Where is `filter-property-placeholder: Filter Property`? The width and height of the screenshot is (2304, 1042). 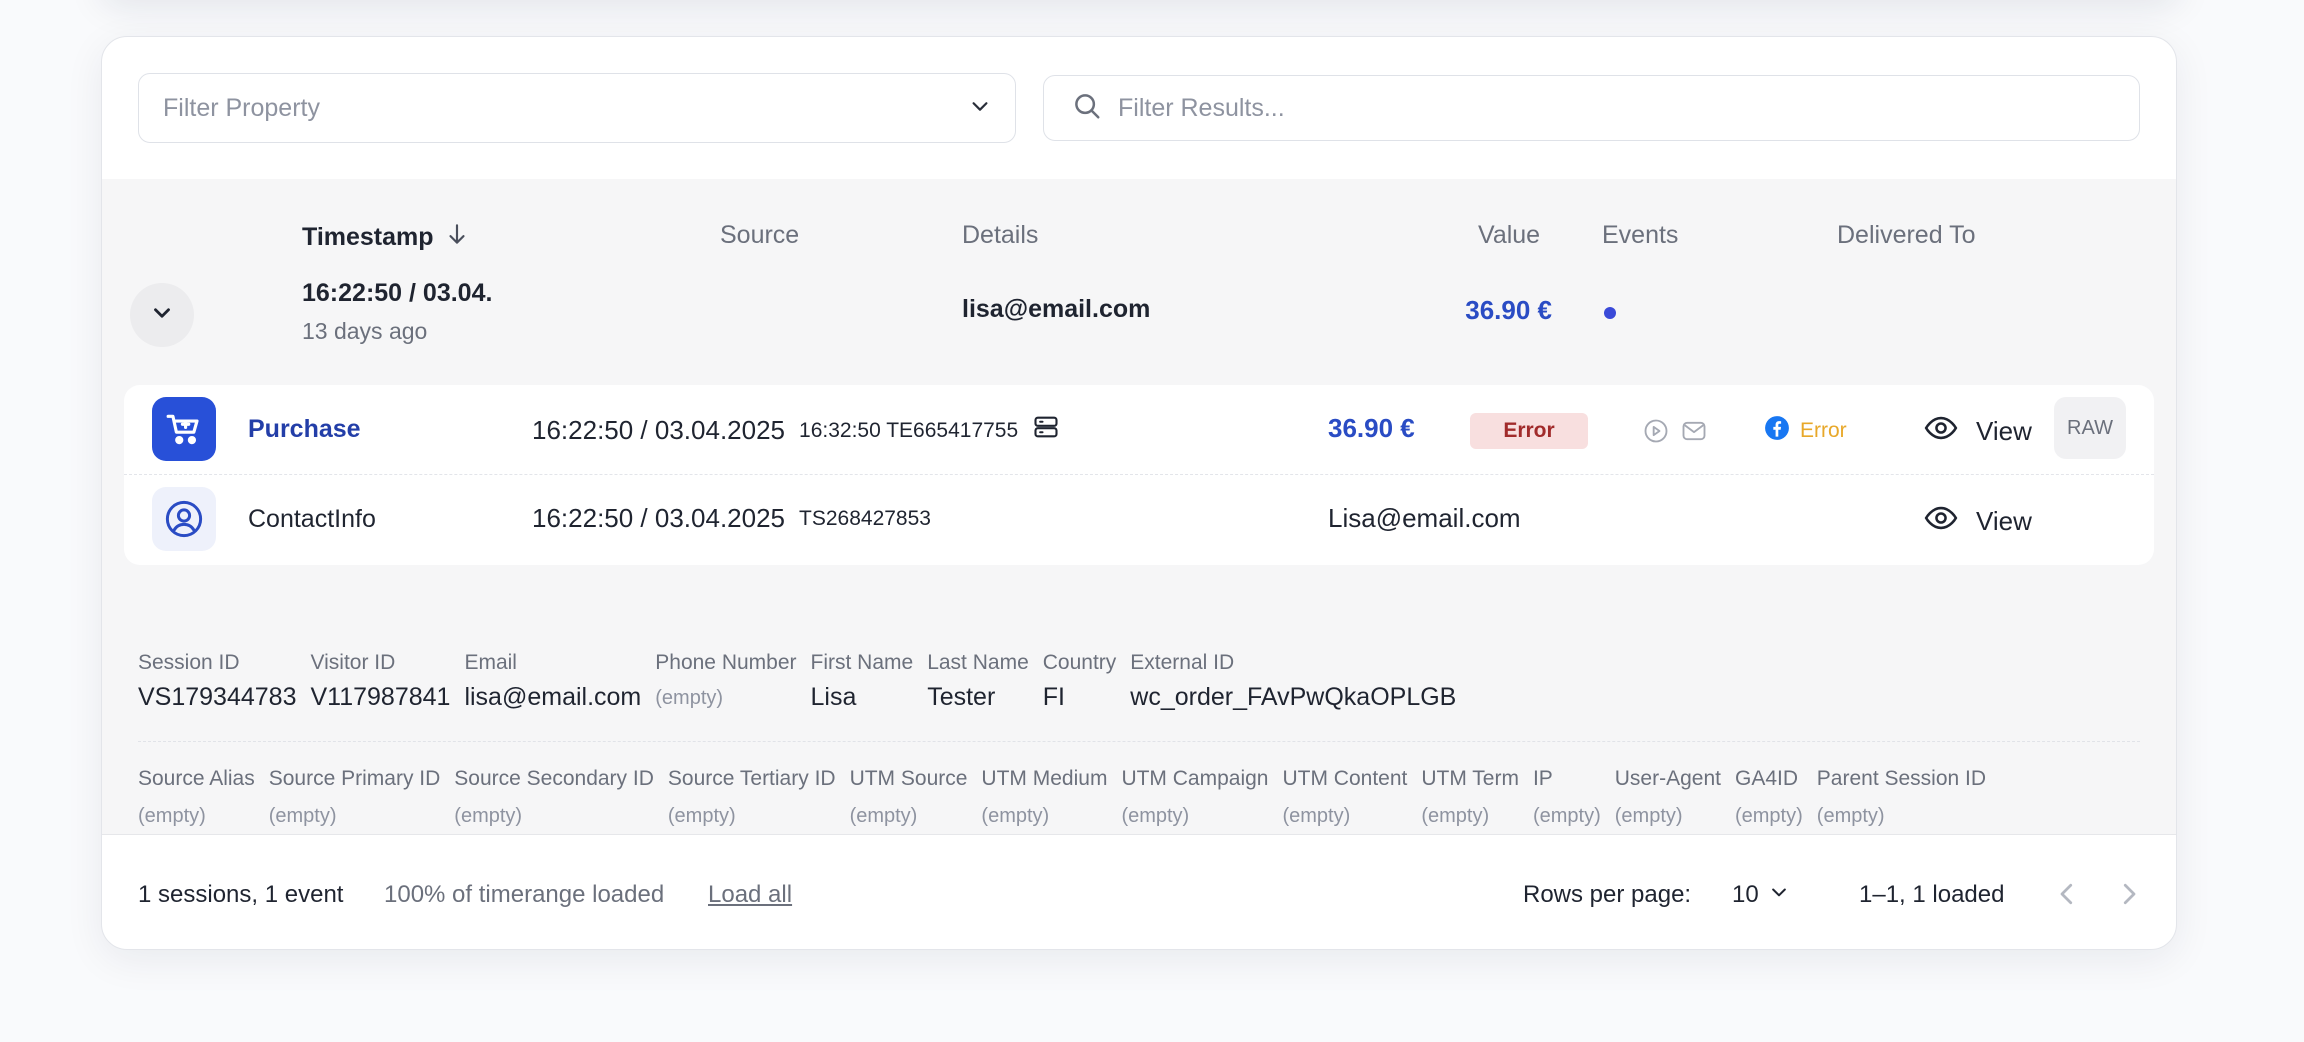
filter-property-placeholder: Filter Property is located at coordinates (241, 107).